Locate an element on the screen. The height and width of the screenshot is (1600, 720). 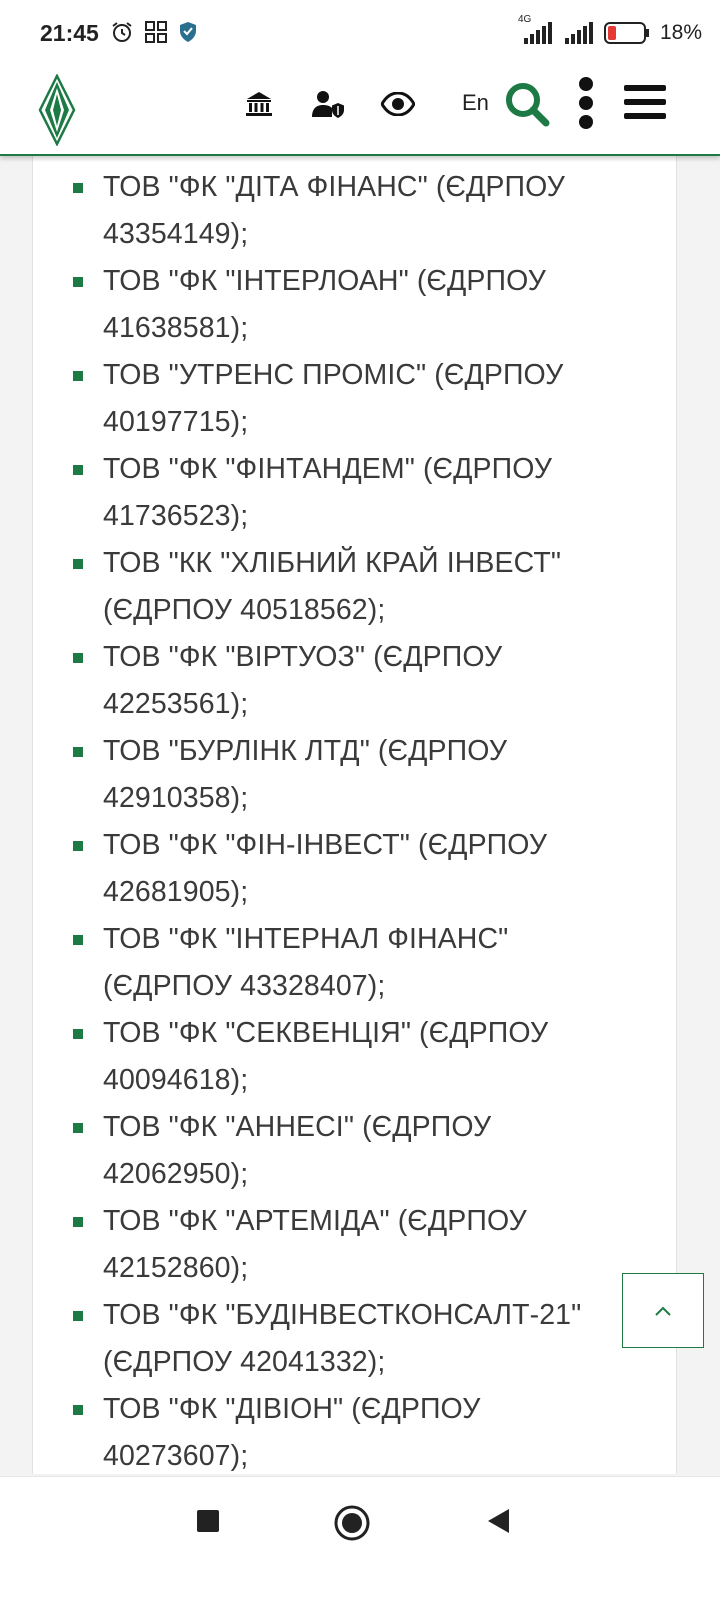
status-system-icons: 4G 18% is located at coordinates (610, 30).